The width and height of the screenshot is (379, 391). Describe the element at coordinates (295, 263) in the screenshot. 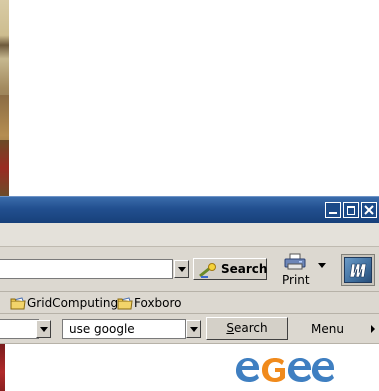

I see `printer-icon` at that location.